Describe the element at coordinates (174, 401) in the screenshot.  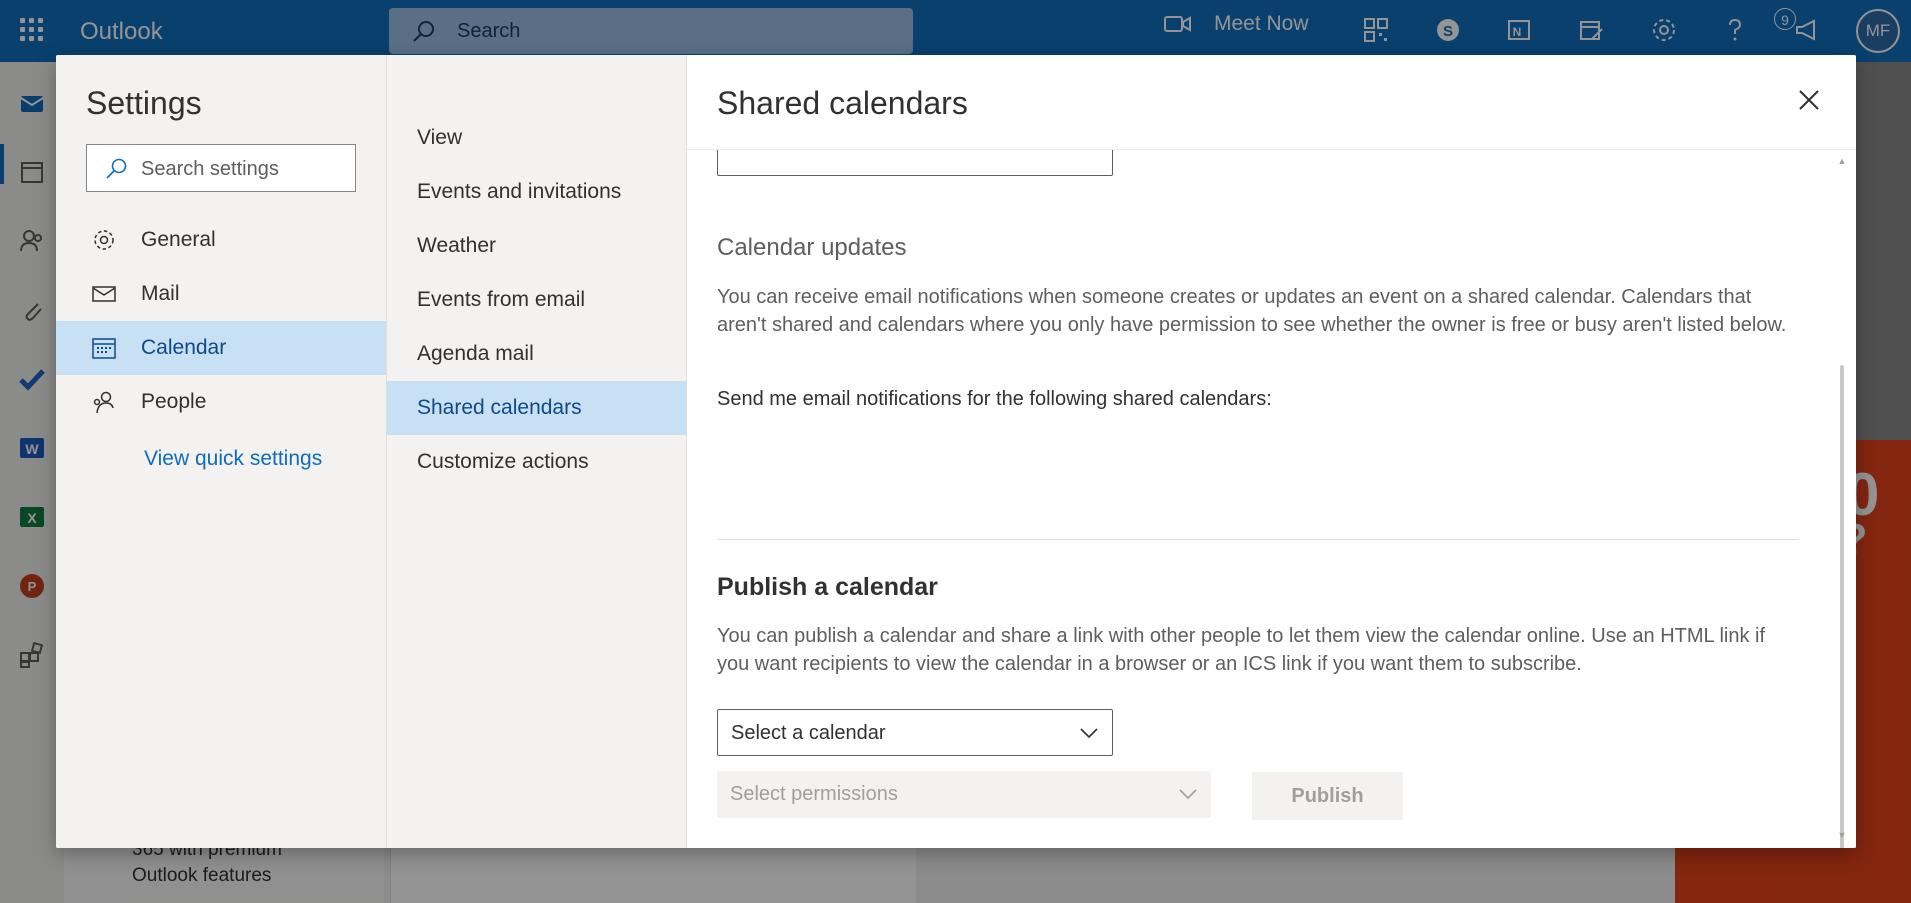
I see `settings-category-label: People` at that location.